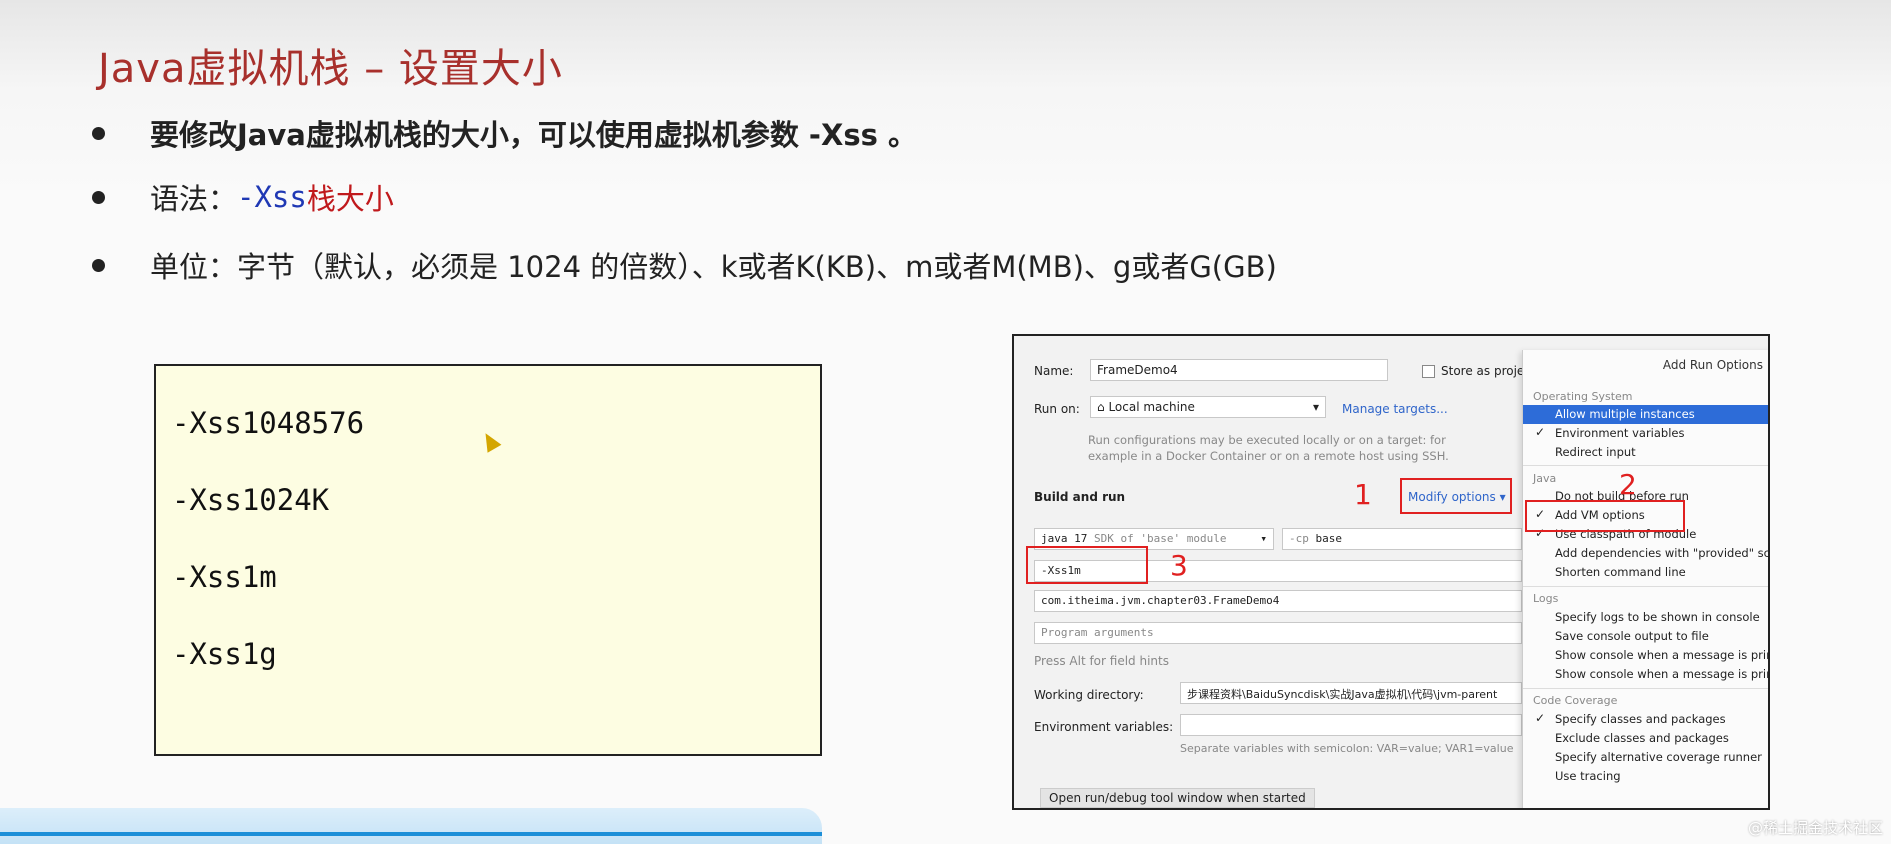  Describe the element at coordinates (1057, 409) in the screenshot. I see `run-on-label: Run on:` at that location.